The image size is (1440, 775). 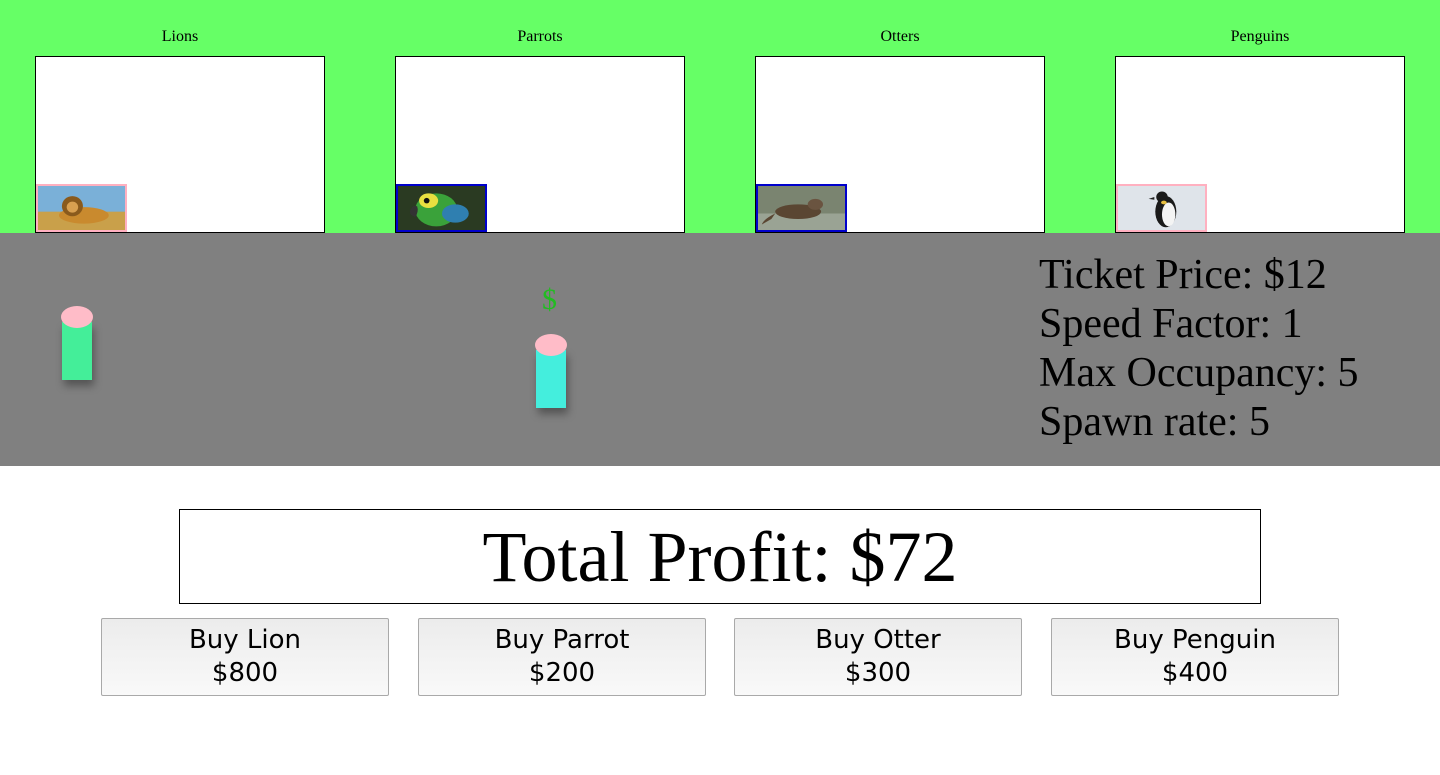 I want to click on buy-penguin-button: Buy Penguin $400, so click(x=1195, y=657).